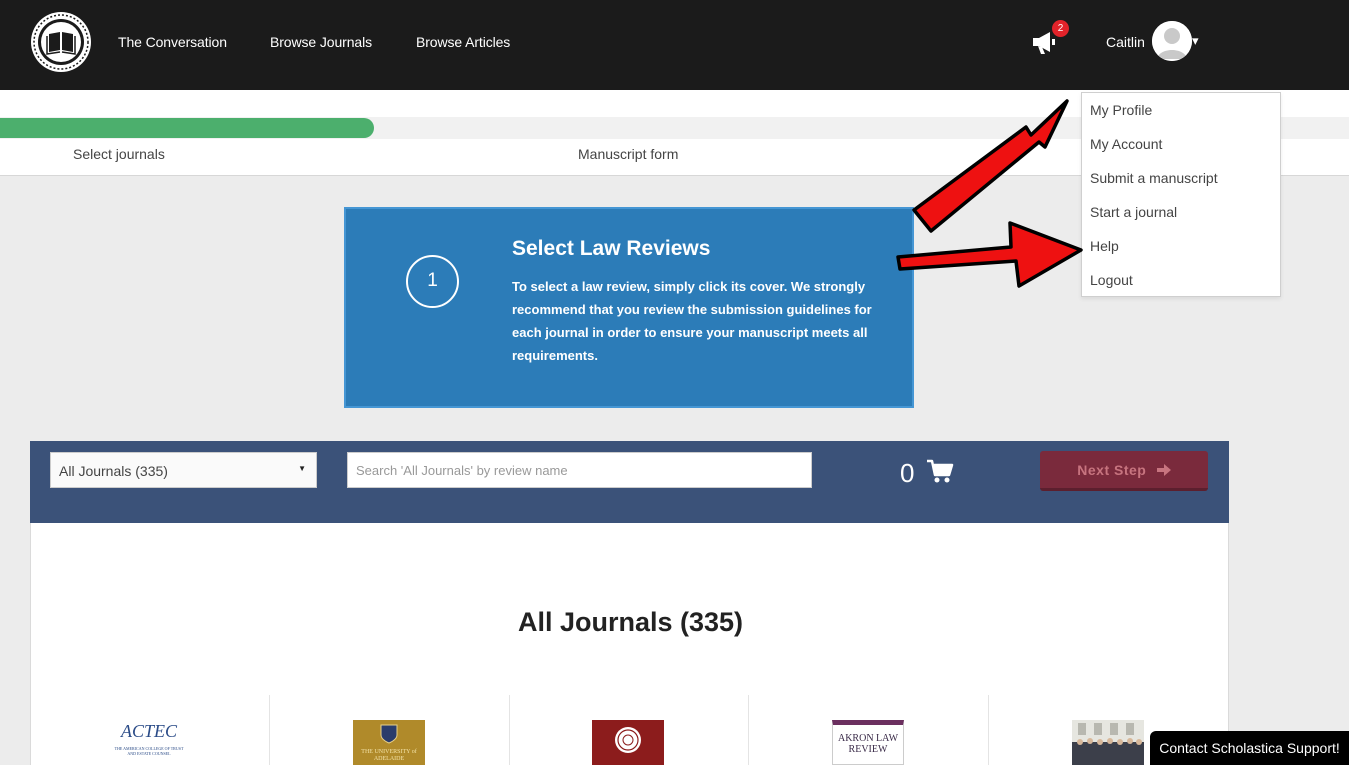  What do you see at coordinates (61, 42) in the screenshot?
I see `scholastica-logo-icon` at bounding box center [61, 42].